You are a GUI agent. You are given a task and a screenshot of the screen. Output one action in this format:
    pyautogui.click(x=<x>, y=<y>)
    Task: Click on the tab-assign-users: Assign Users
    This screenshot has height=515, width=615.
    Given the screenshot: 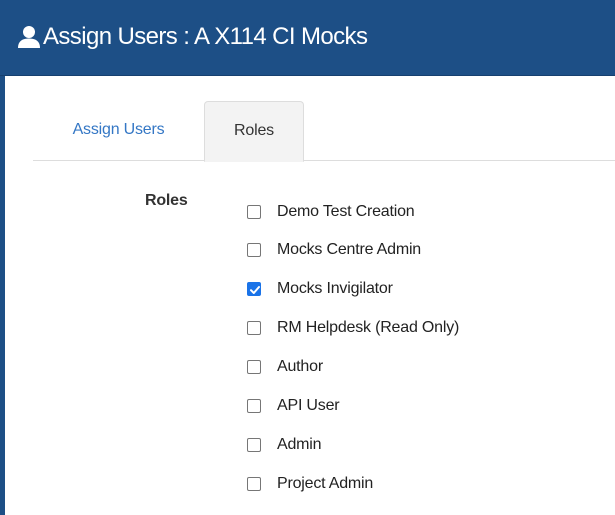 What is the action you would take?
    pyautogui.click(x=118, y=131)
    